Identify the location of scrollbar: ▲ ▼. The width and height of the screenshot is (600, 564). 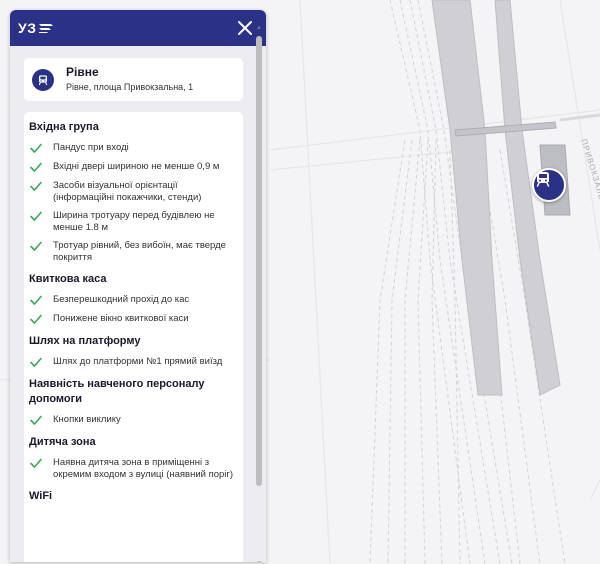
(259, 293).